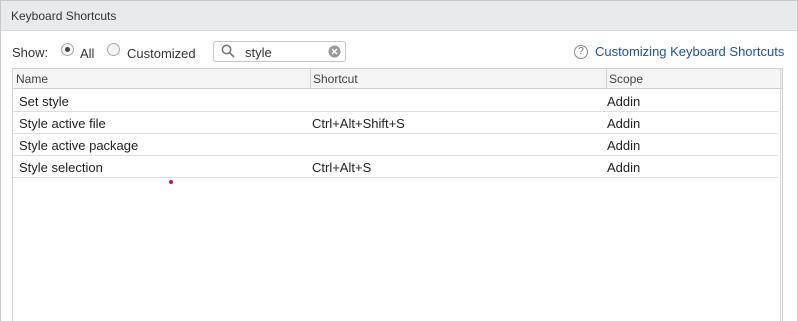  I want to click on radio-customized-label: Customized, so click(161, 53).